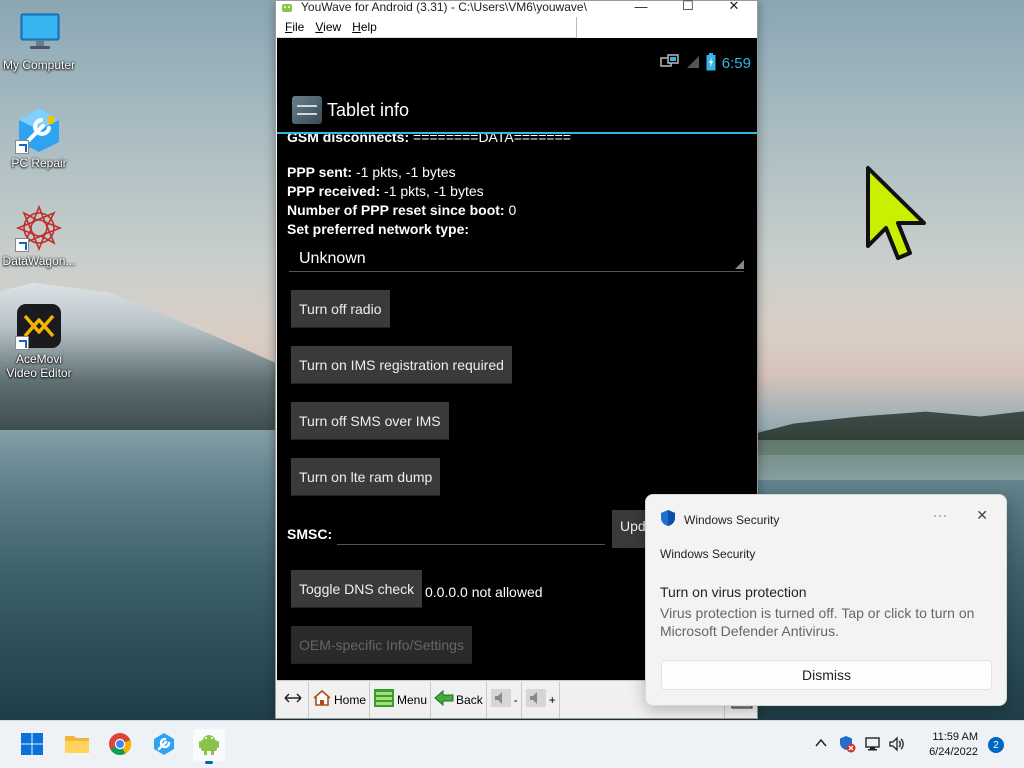  I want to click on more-options-button: ···, so click(940, 515).